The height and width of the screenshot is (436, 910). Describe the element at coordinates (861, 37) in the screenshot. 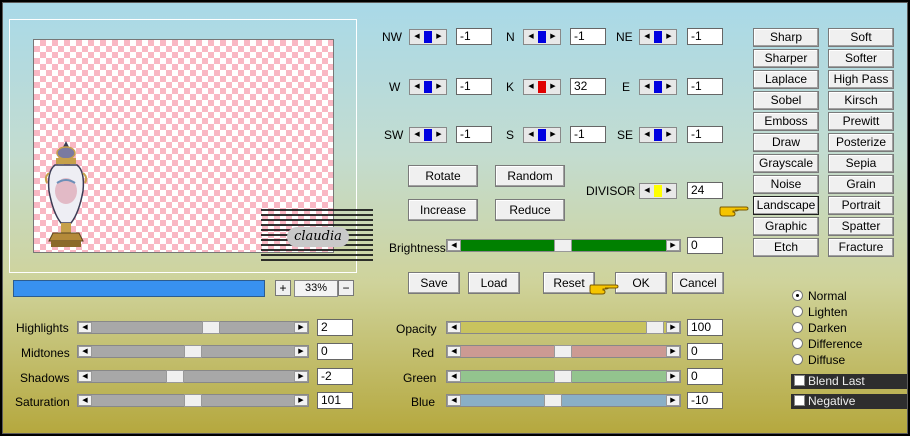

I see `preset-soft: Soft` at that location.